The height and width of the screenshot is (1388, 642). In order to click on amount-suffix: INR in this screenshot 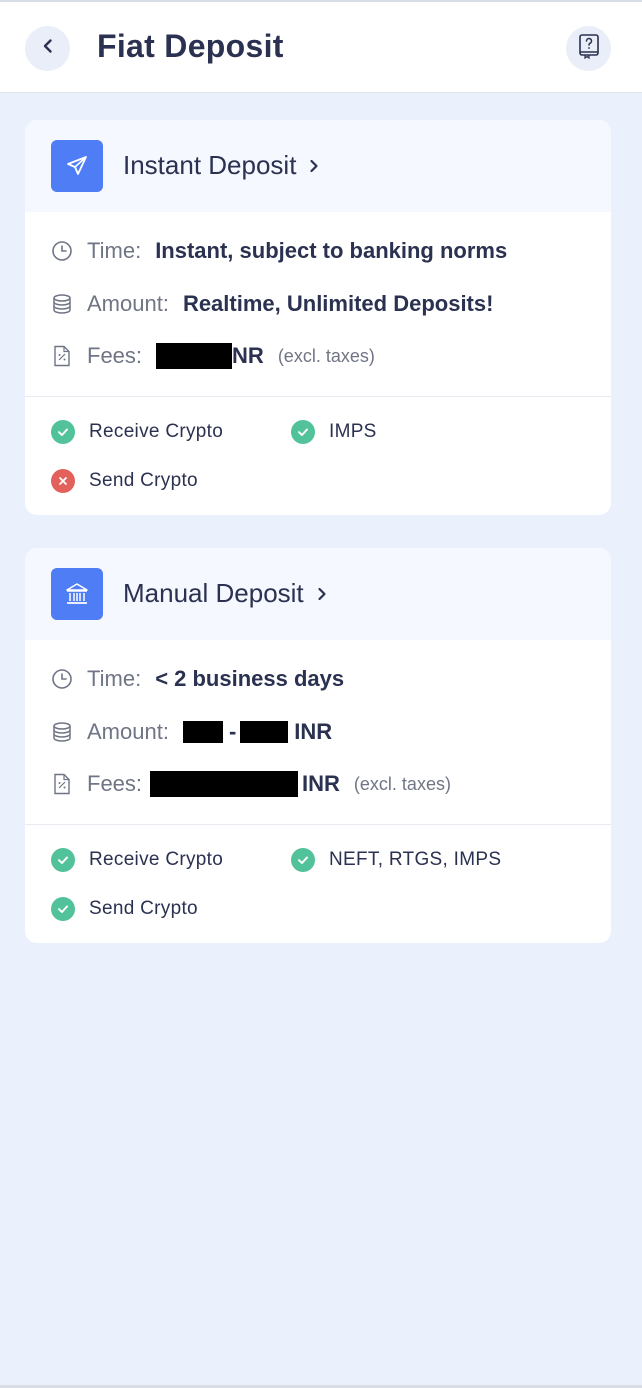, I will do `click(313, 731)`.